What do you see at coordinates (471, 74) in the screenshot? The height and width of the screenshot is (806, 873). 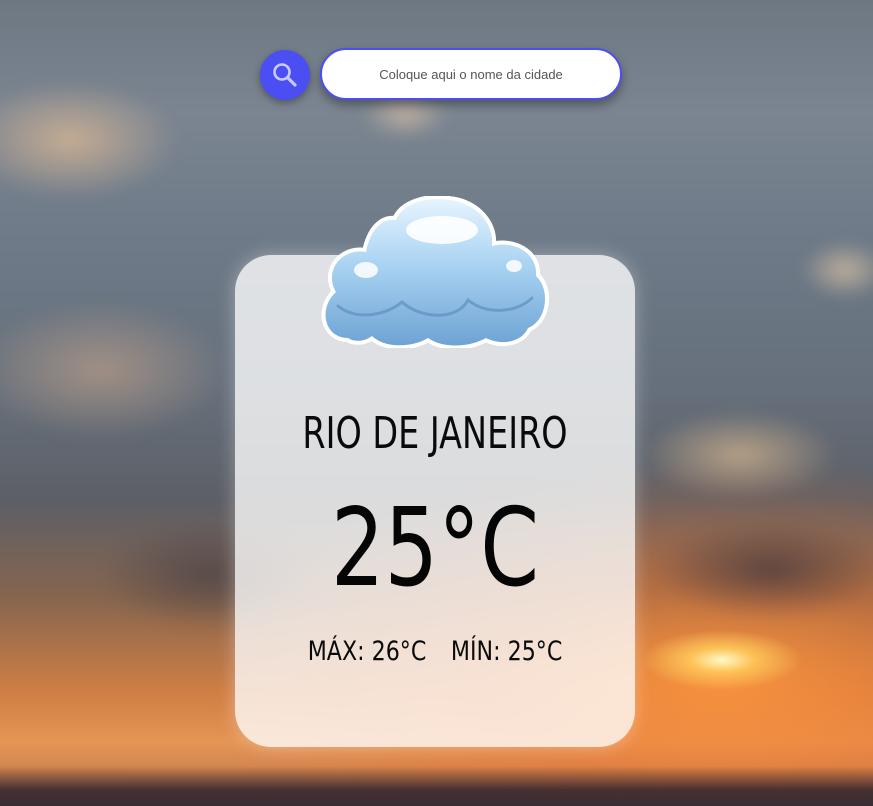 I see `city-search-input` at bounding box center [471, 74].